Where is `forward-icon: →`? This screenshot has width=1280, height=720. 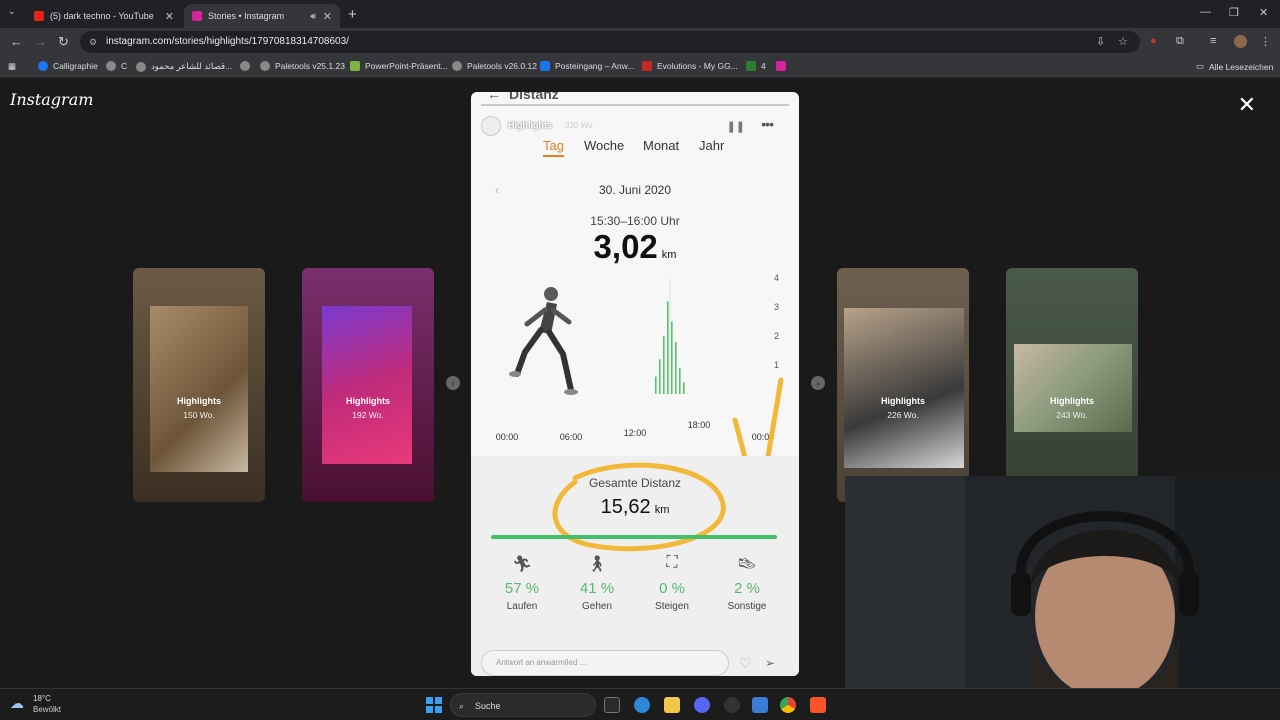
forward-icon: → is located at coordinates (40, 41).